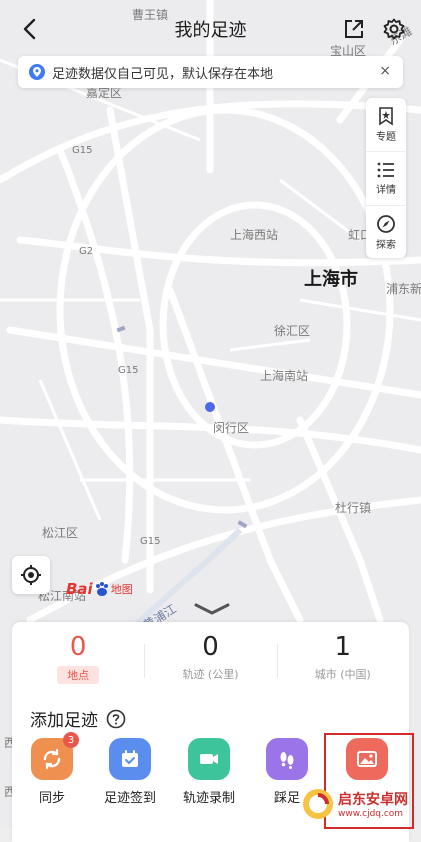 The image size is (421, 842). What do you see at coordinates (78, 675) in the screenshot?
I see `stat-label: 地点` at bounding box center [78, 675].